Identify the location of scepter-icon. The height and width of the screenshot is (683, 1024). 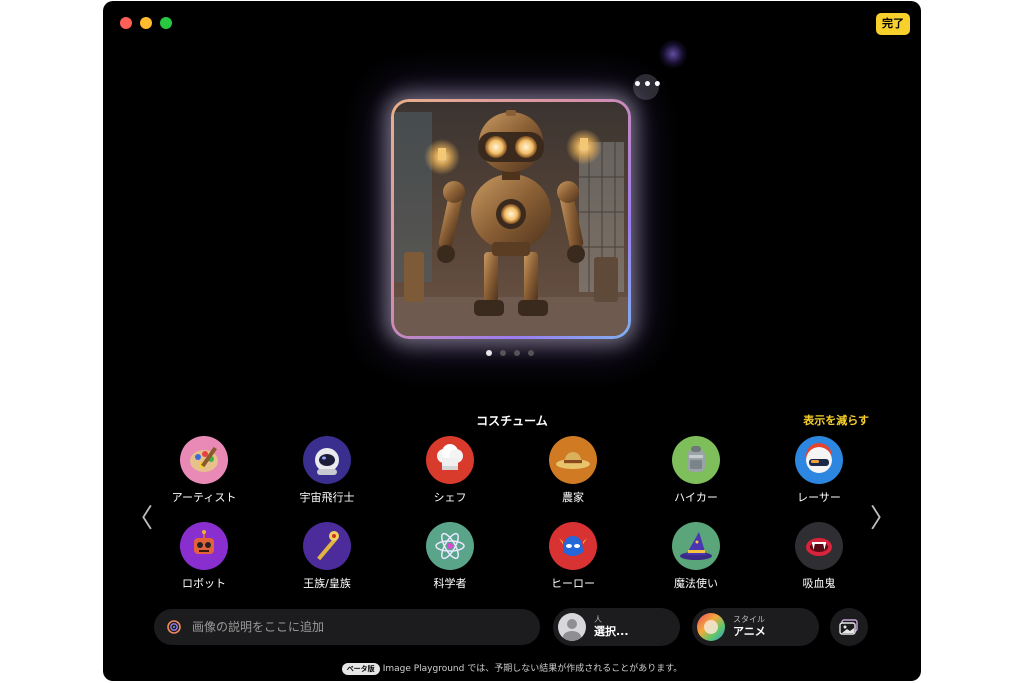
(327, 546).